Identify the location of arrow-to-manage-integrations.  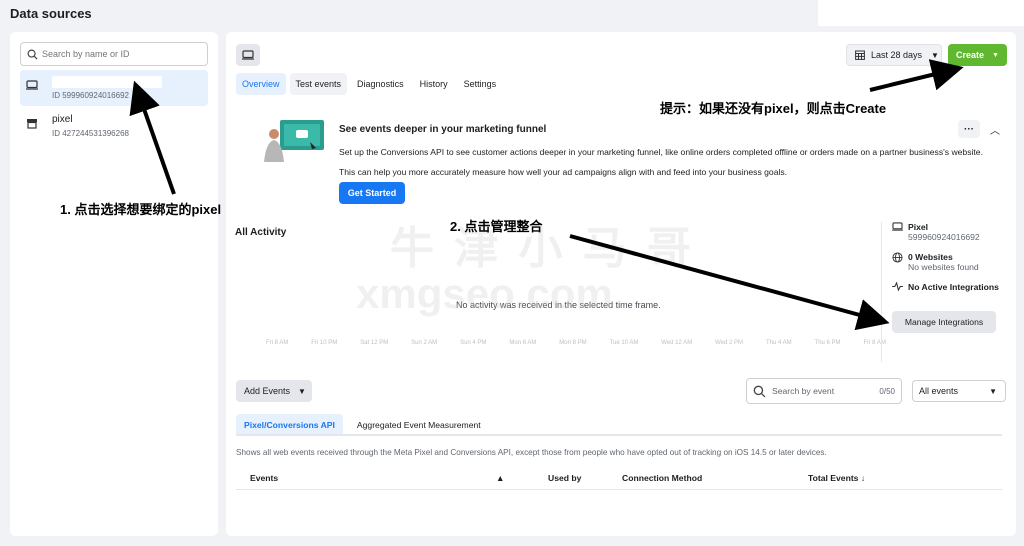
(729, 282).